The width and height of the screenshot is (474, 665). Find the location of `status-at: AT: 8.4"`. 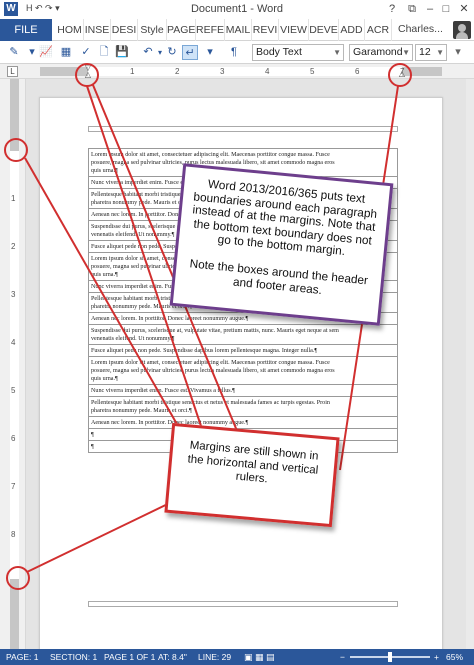

status-at: AT: 8.4" is located at coordinates (172, 657).